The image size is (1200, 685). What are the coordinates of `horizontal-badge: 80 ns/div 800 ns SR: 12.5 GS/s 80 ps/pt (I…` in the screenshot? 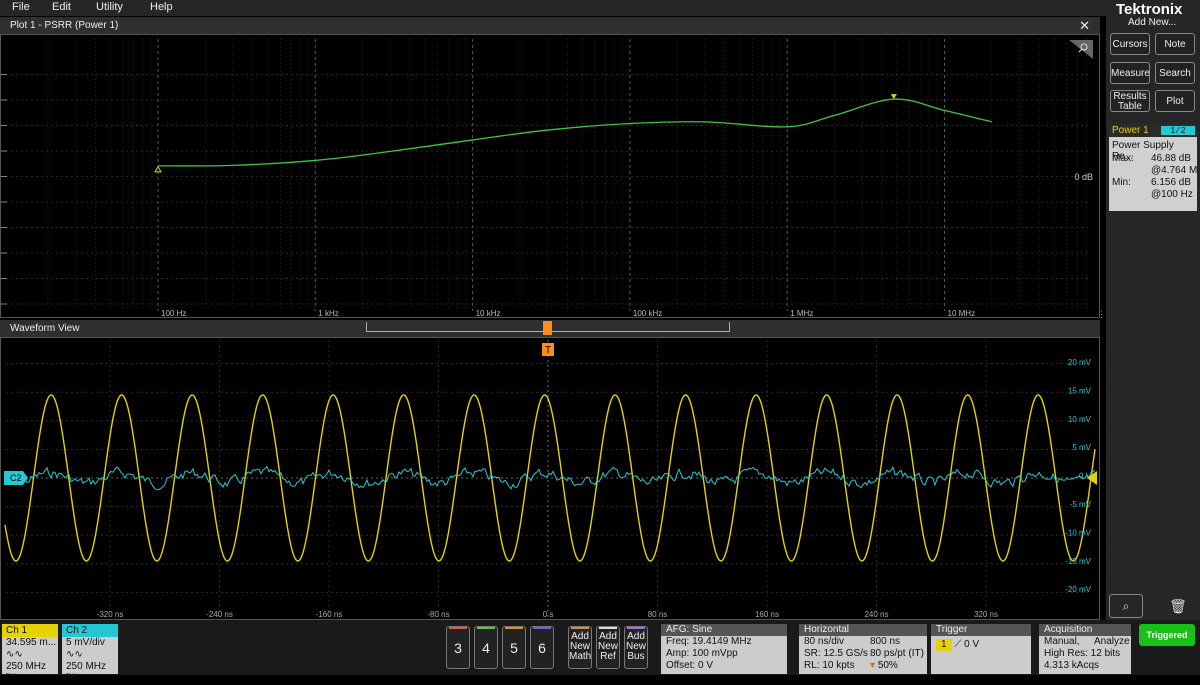 It's located at (863, 655).